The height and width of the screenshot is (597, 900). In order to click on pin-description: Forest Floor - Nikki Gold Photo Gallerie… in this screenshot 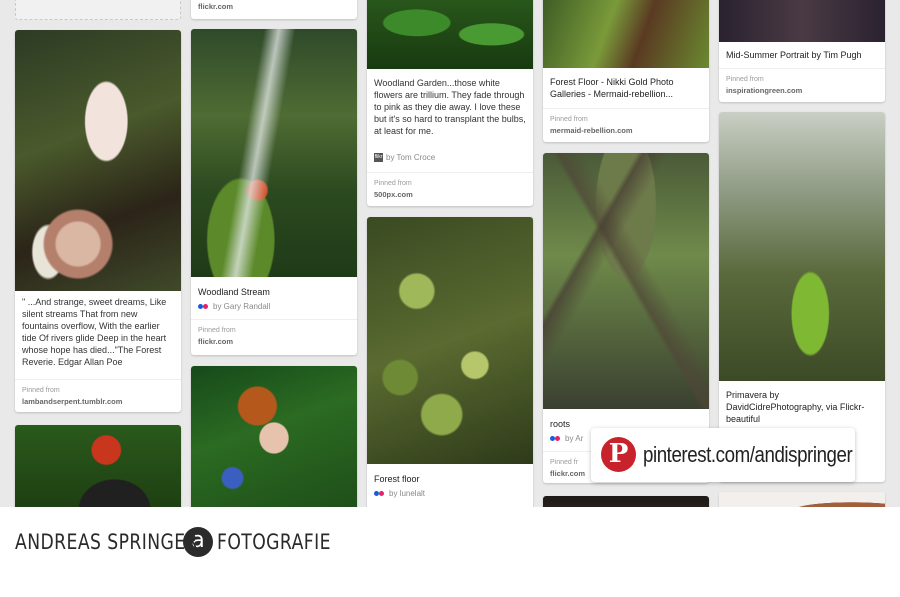, I will do `click(612, 88)`.